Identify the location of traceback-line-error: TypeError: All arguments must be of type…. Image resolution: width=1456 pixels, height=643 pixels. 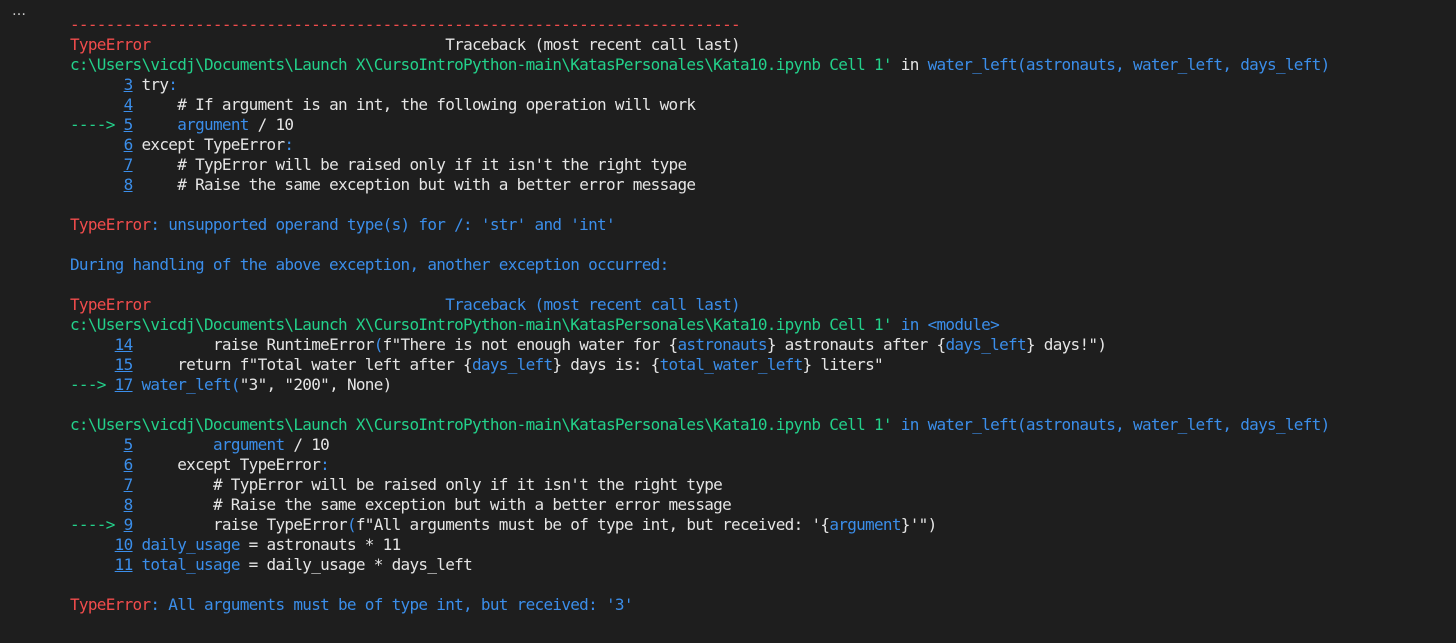
(760, 605).